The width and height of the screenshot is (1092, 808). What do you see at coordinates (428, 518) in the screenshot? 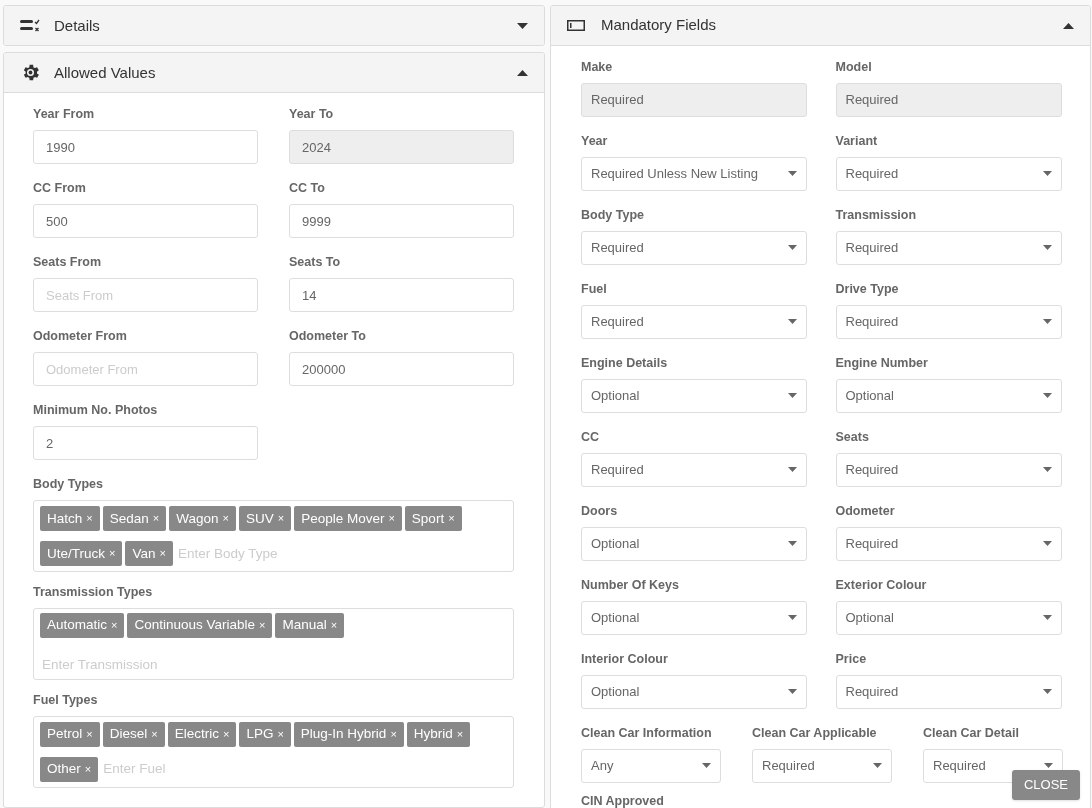
I see `tag-label: Sport` at bounding box center [428, 518].